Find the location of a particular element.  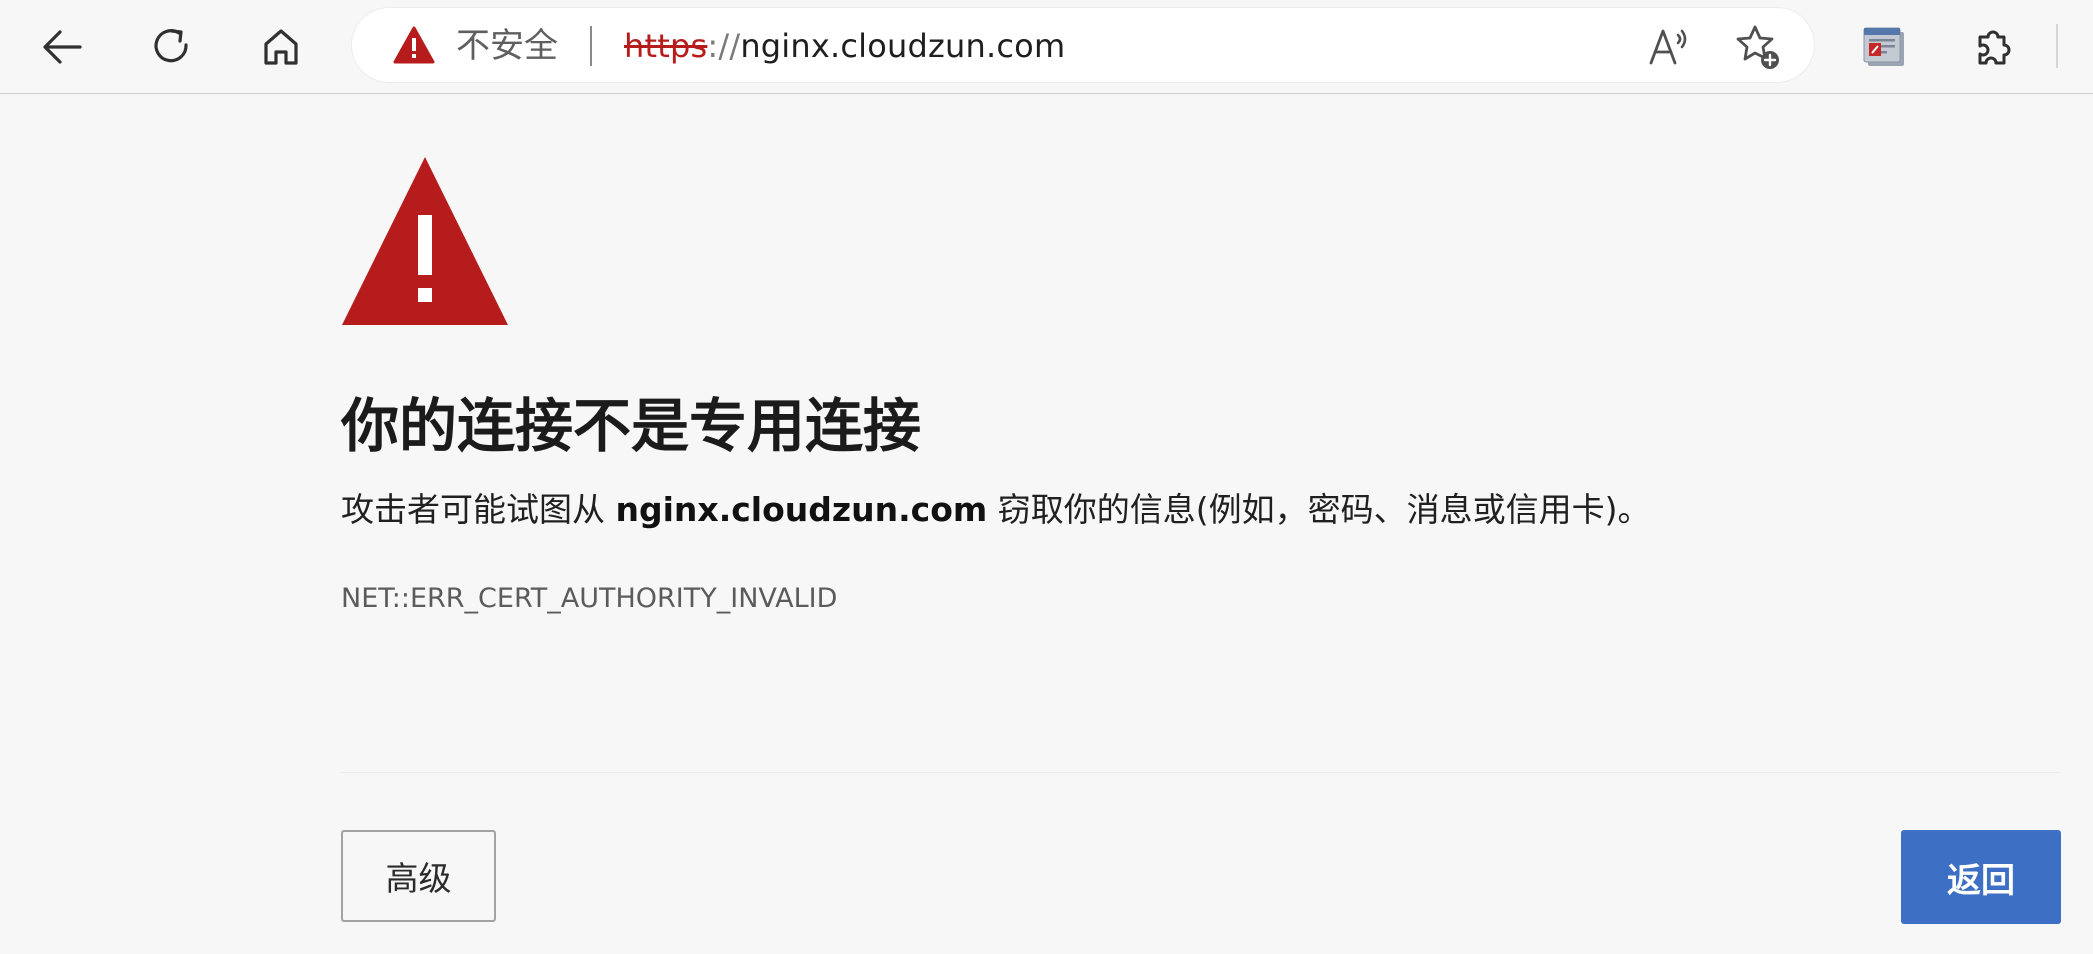

url-scheme: https is located at coordinates (666, 46).